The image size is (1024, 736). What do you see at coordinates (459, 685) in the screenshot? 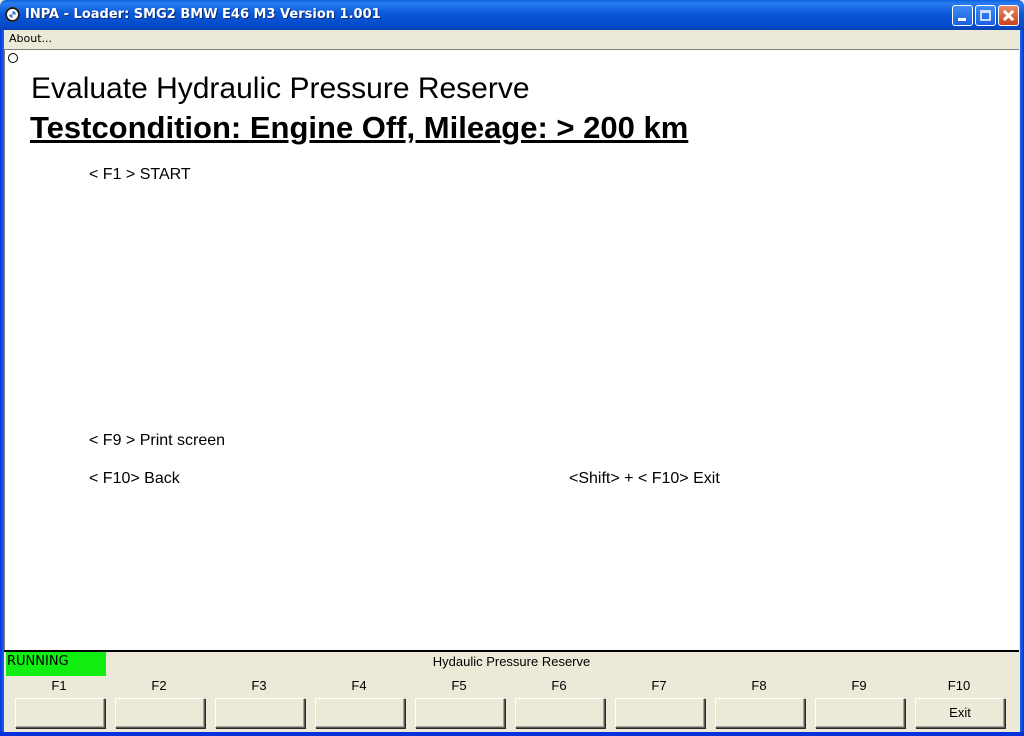
I see `fkey-label-f5: F5` at bounding box center [459, 685].